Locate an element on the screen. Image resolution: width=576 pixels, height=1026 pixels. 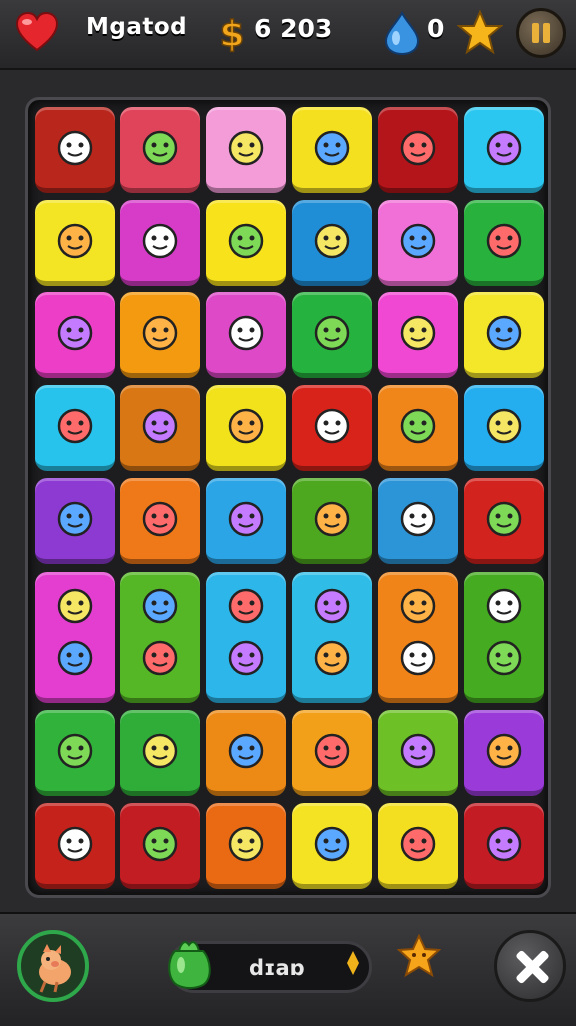
fish-icon is located at coordinates (504, 241).